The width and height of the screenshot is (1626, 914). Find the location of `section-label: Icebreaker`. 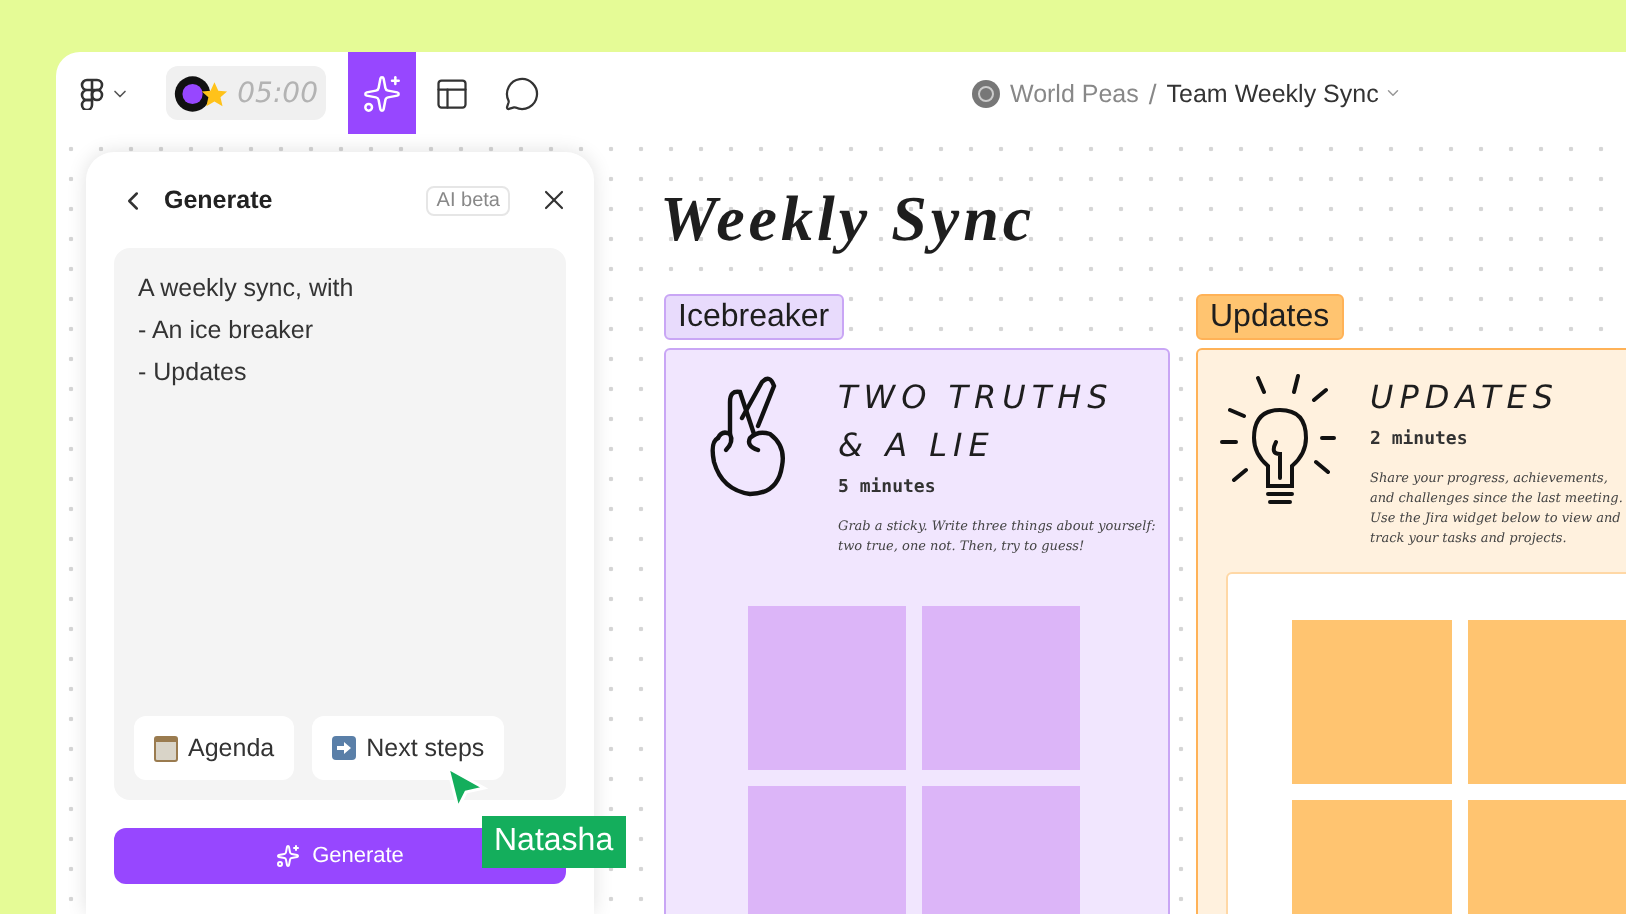

section-label: Icebreaker is located at coordinates (754, 317).